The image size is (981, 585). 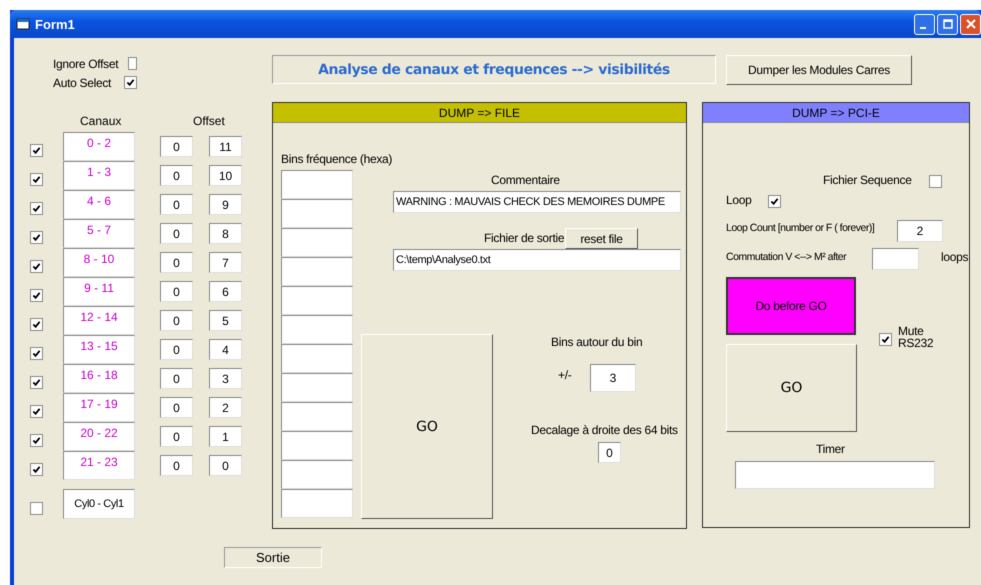 I want to click on panel-header: DUMP => PCI-E, so click(x=836, y=113).